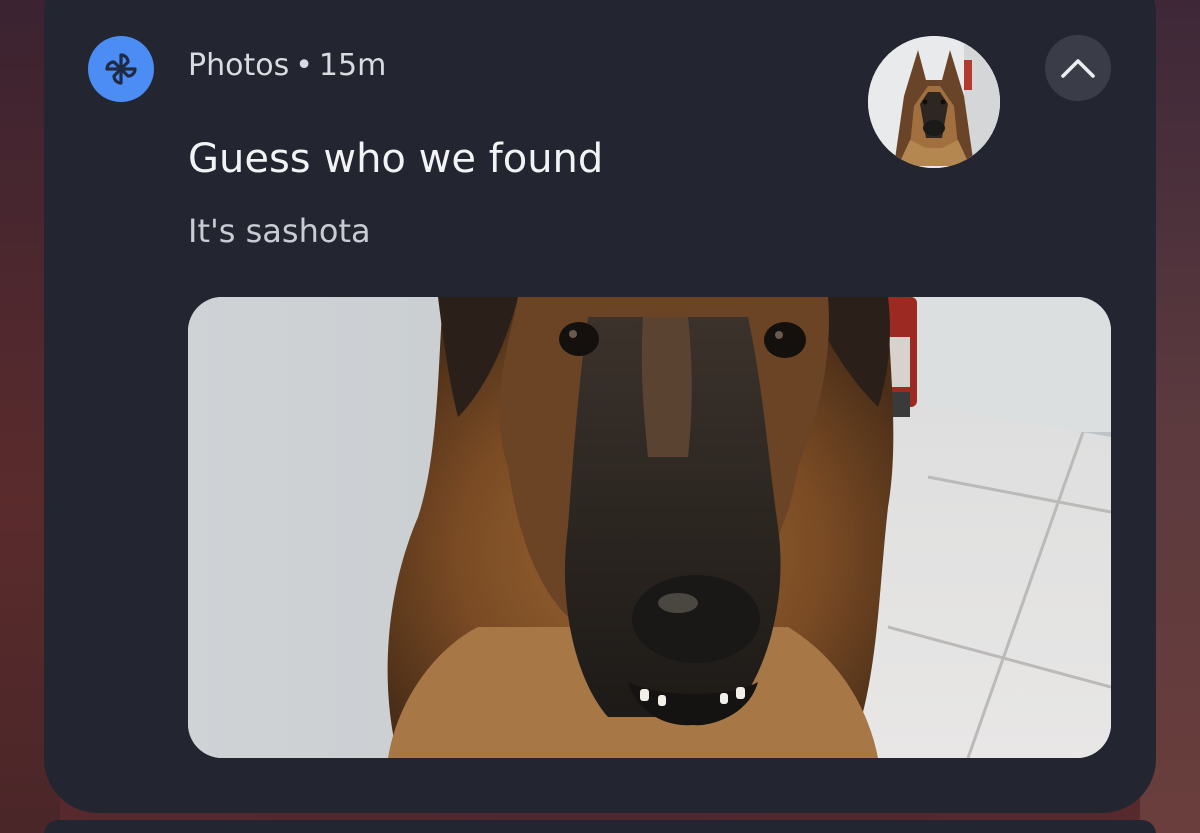  What do you see at coordinates (934, 102) in the screenshot?
I see `notification-thumbnail` at bounding box center [934, 102].